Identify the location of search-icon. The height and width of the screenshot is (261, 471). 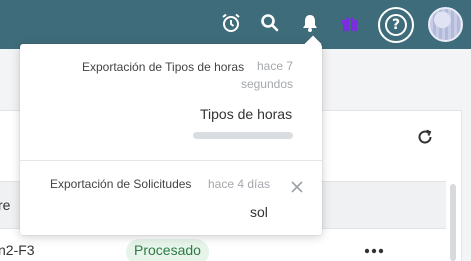
(270, 23).